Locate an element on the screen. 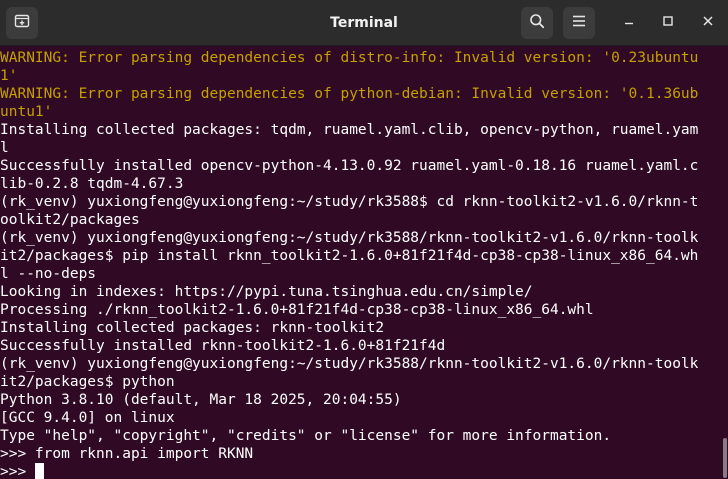  minimize-icon is located at coordinates (629, 23).